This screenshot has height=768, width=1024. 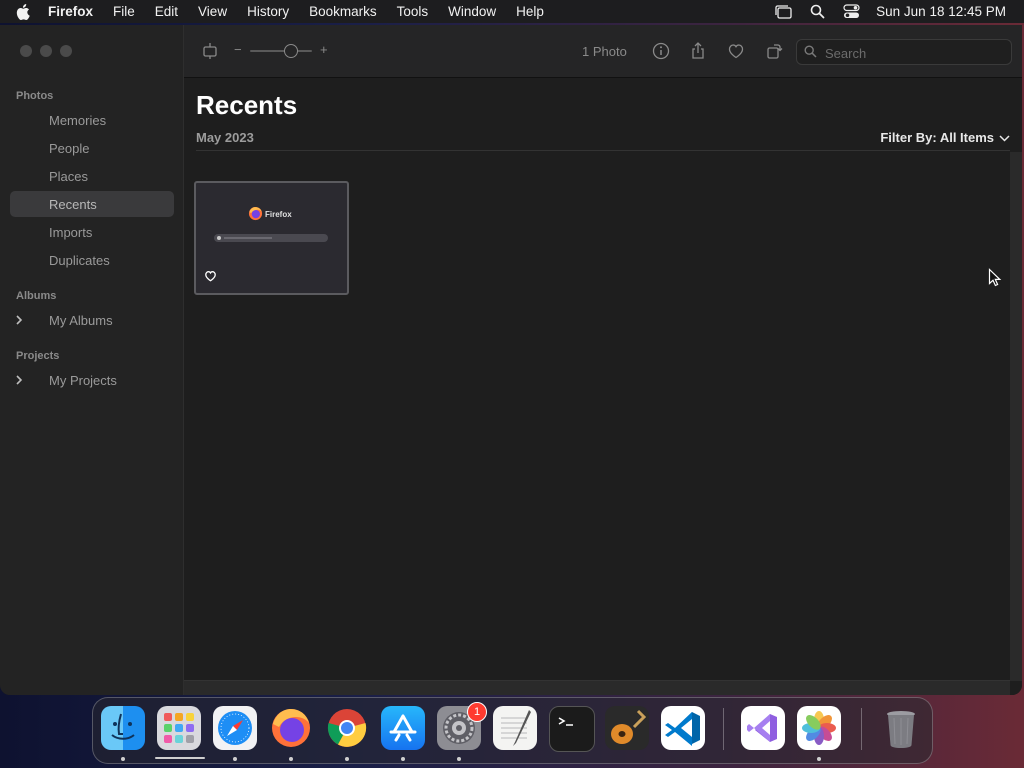 I want to click on sidebar-item-label: Imports, so click(x=71, y=232).